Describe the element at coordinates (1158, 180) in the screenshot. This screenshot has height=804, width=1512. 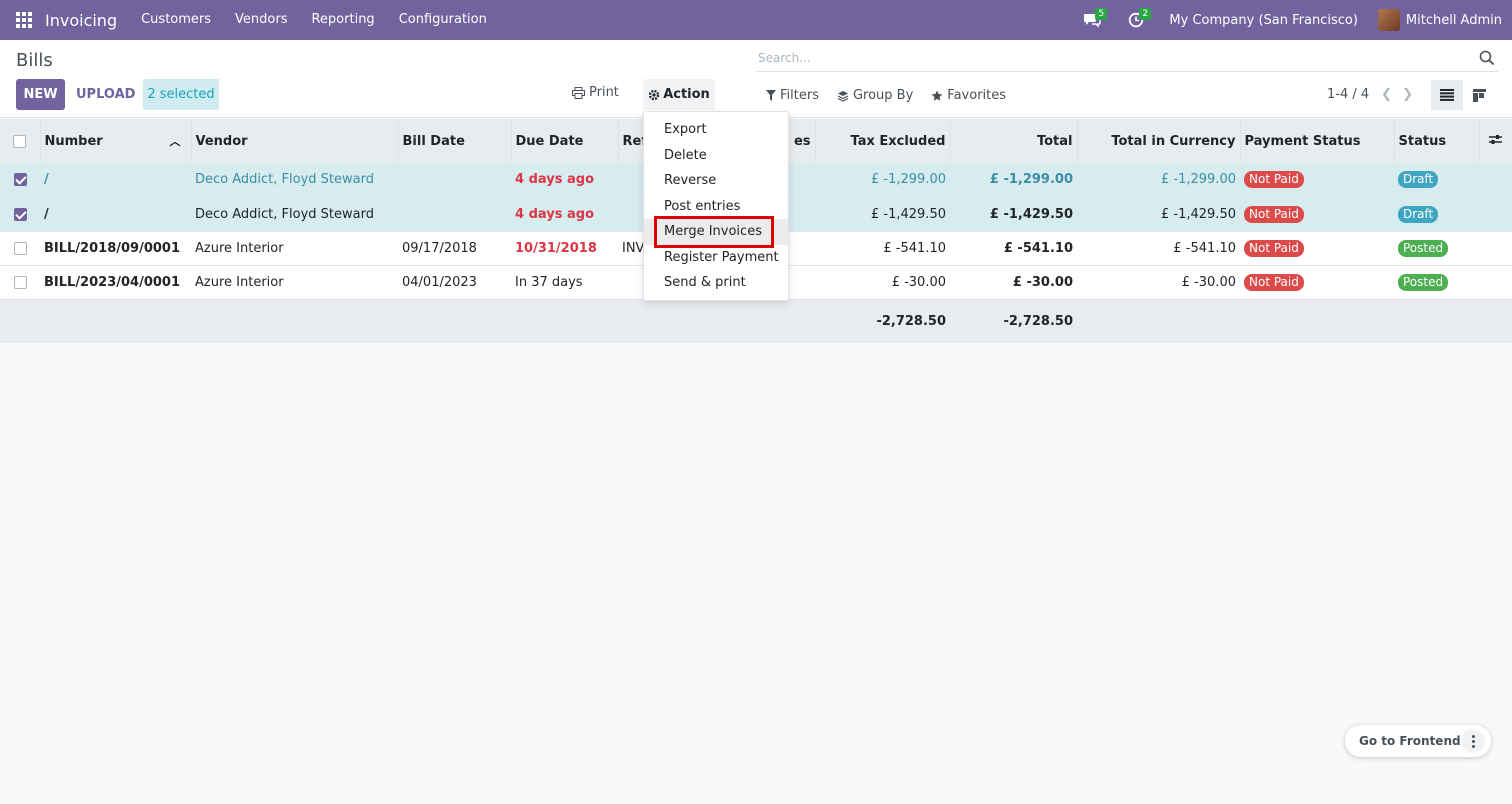
I see `bill-total-currency: £ -1,299.00` at that location.